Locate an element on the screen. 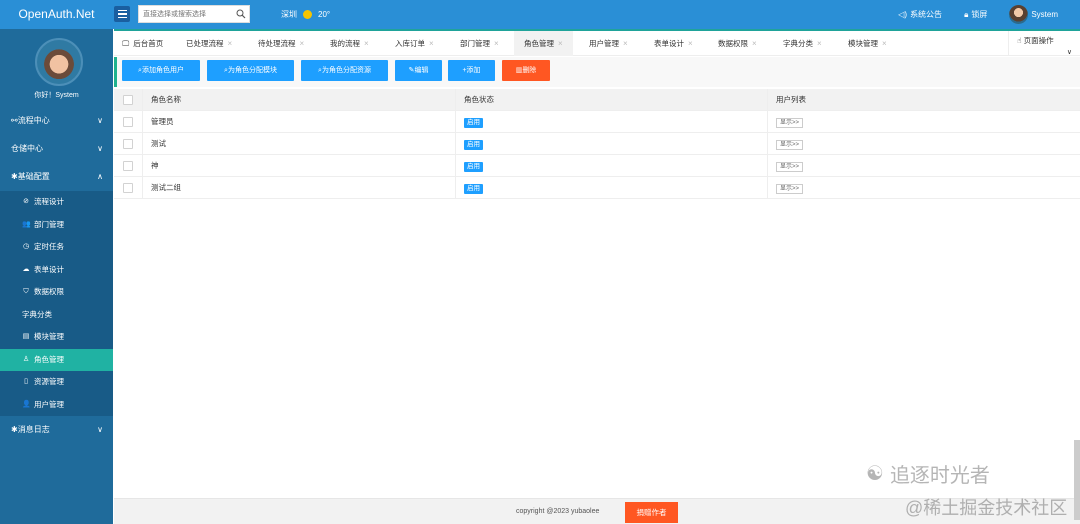 This screenshot has width=1080, height=524. tab-departments: 部门管理 × is located at coordinates (479, 43).